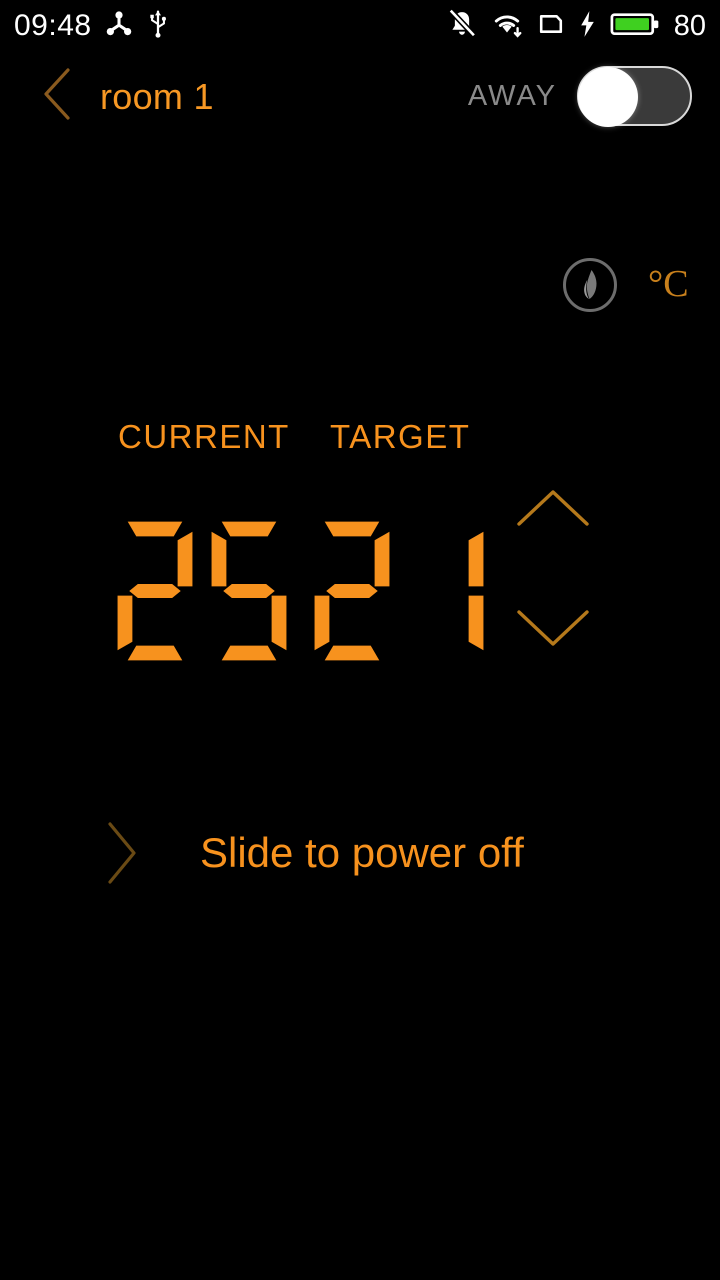 The image size is (720, 1280). Describe the element at coordinates (122, 853) in the screenshot. I see `chevron-right-icon` at that location.